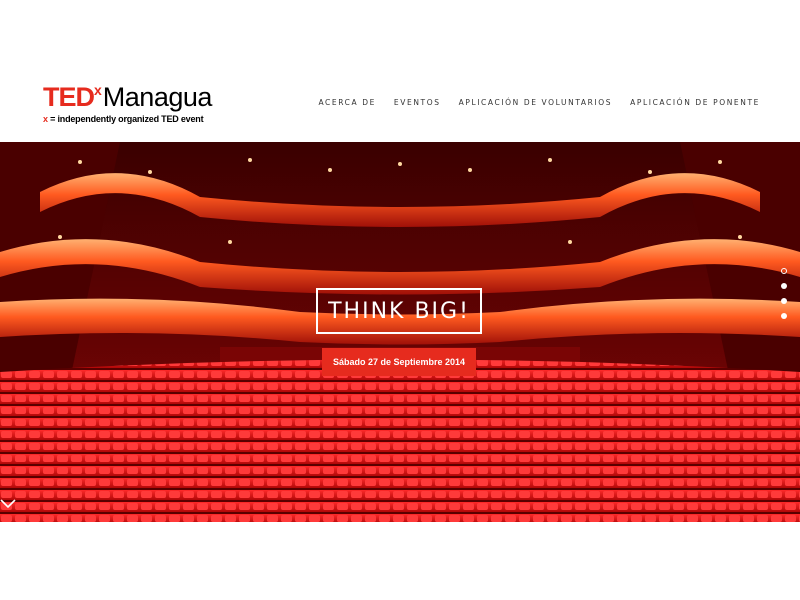 This screenshot has height=600, width=800. I want to click on headline-box: THINK BIG!, so click(399, 311).